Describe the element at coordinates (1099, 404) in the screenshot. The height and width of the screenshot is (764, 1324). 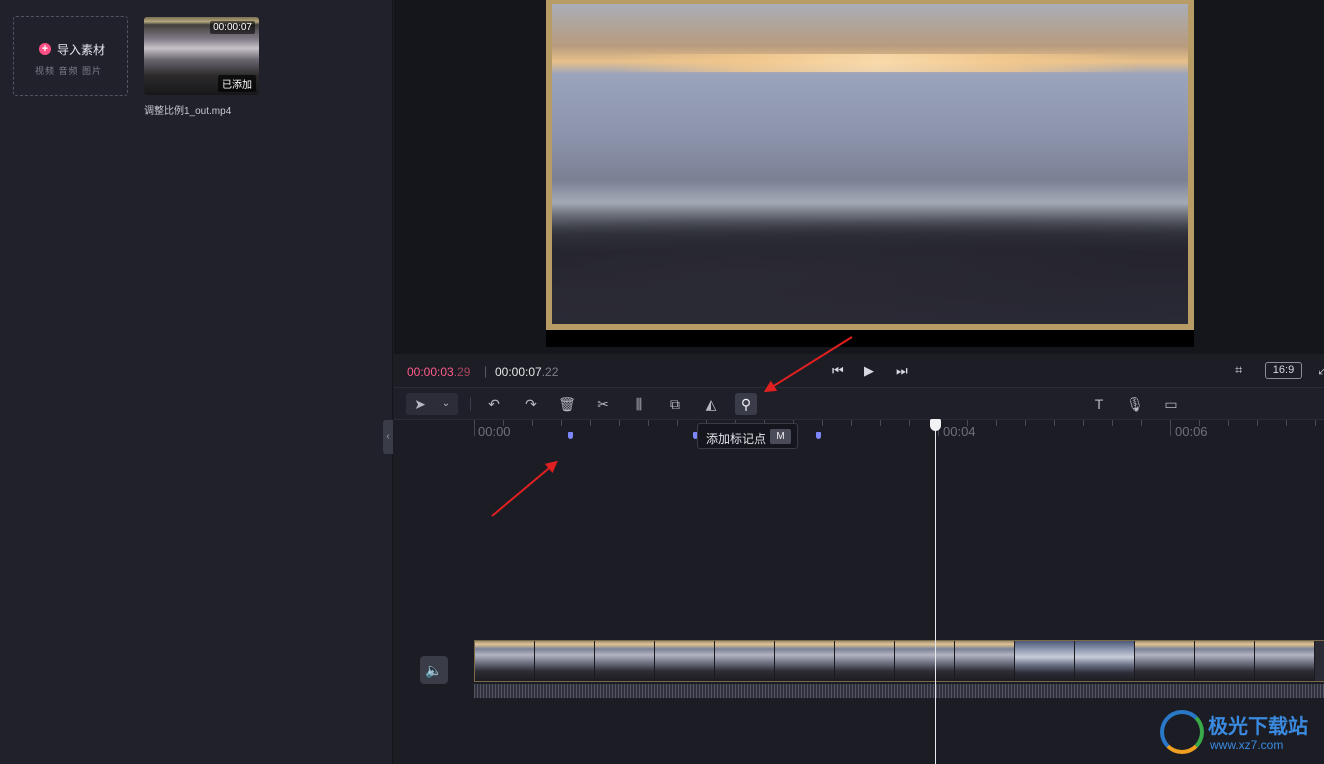
I see `text-recognize-icon: T` at that location.